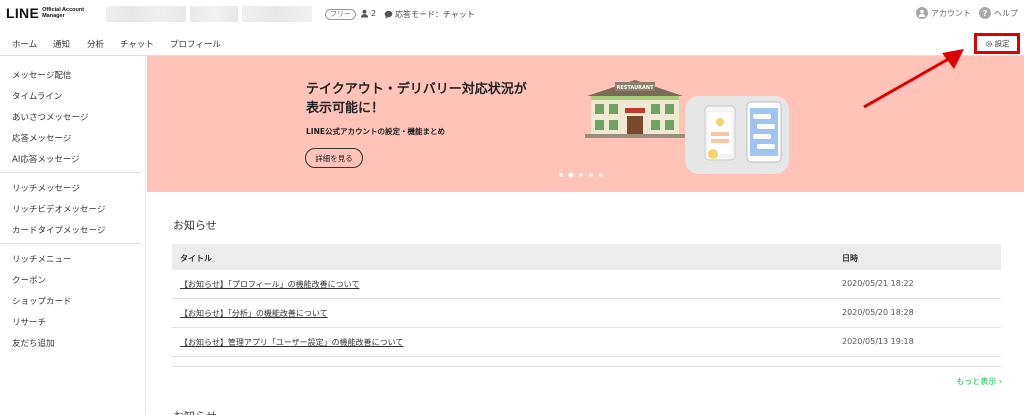  What do you see at coordinates (586, 313) in the screenshot?
I see `table-row: 【お知らせ】「分析」の機能改善について 2020/05/20 18:28` at bounding box center [586, 313].